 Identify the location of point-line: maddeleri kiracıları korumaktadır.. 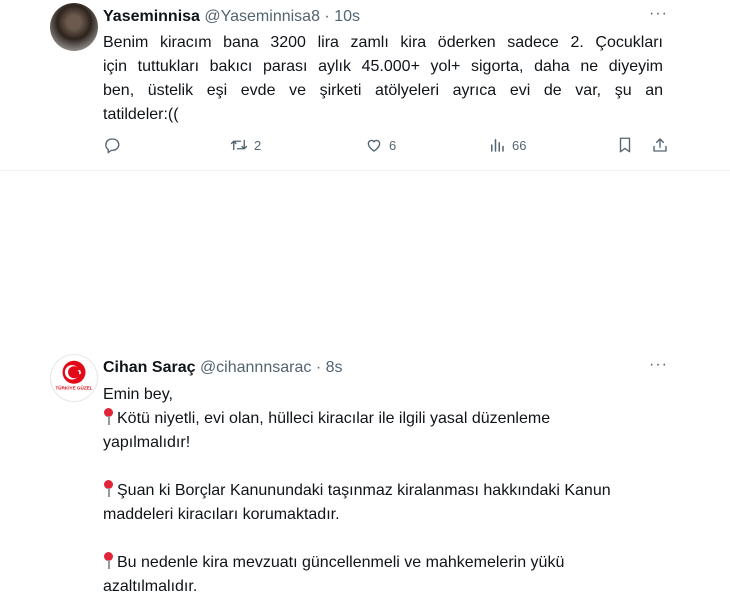
(221, 514).